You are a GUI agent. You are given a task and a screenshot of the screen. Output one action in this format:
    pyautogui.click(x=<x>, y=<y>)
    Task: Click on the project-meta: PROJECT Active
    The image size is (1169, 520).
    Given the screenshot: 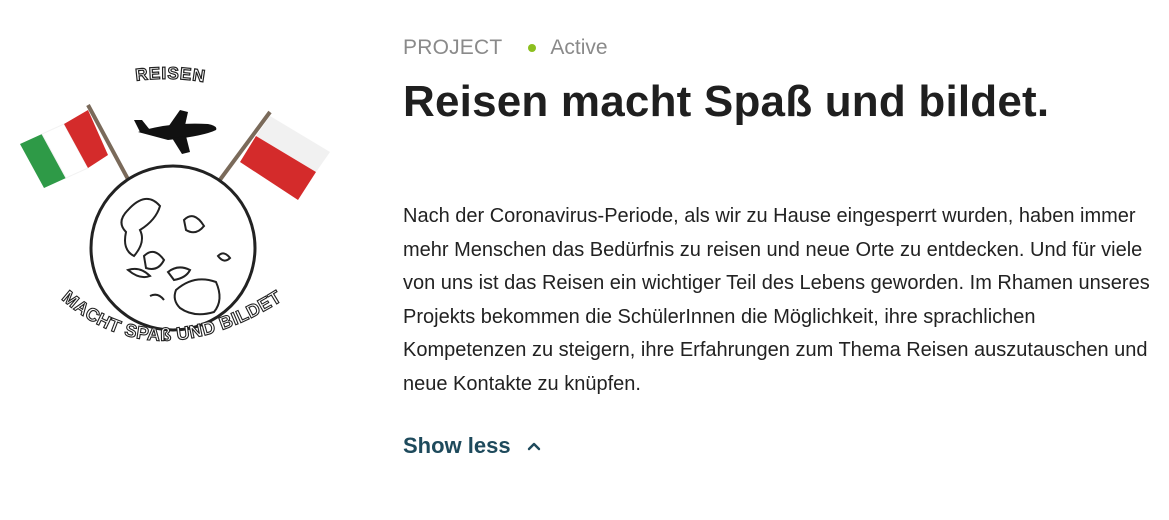 What is the action you would take?
    pyautogui.click(x=783, y=48)
    